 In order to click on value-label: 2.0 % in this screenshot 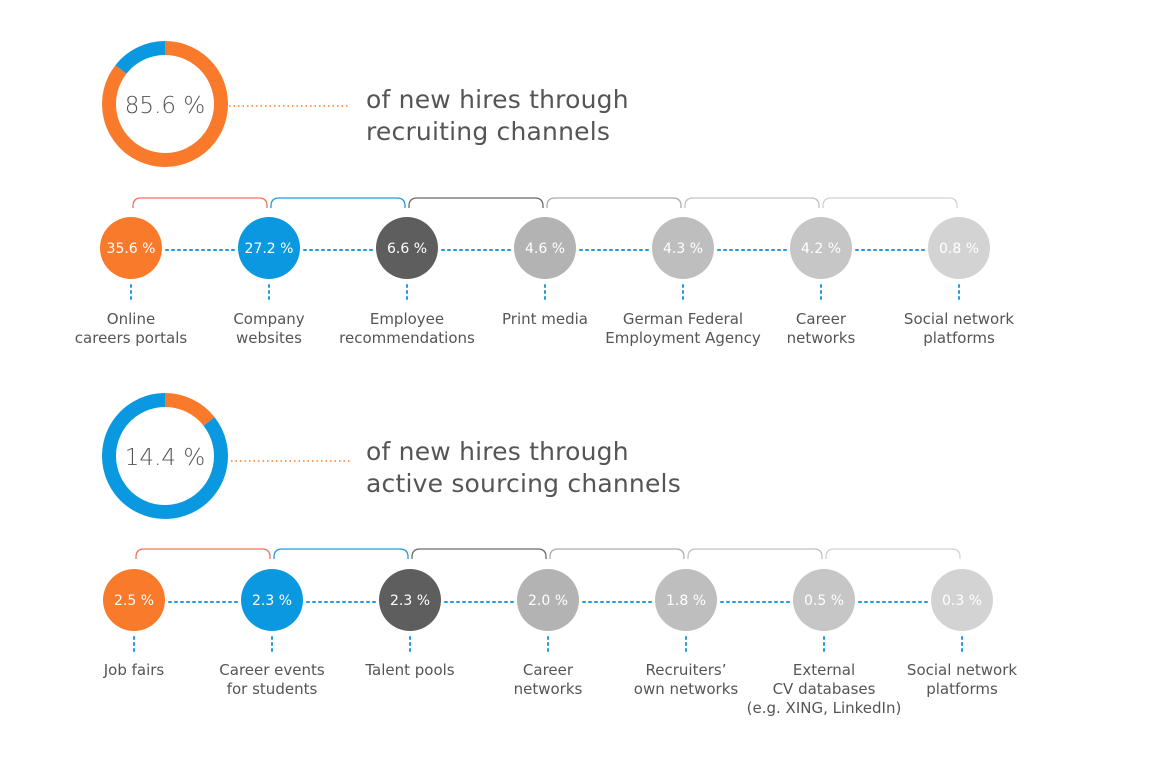, I will do `click(548, 601)`.